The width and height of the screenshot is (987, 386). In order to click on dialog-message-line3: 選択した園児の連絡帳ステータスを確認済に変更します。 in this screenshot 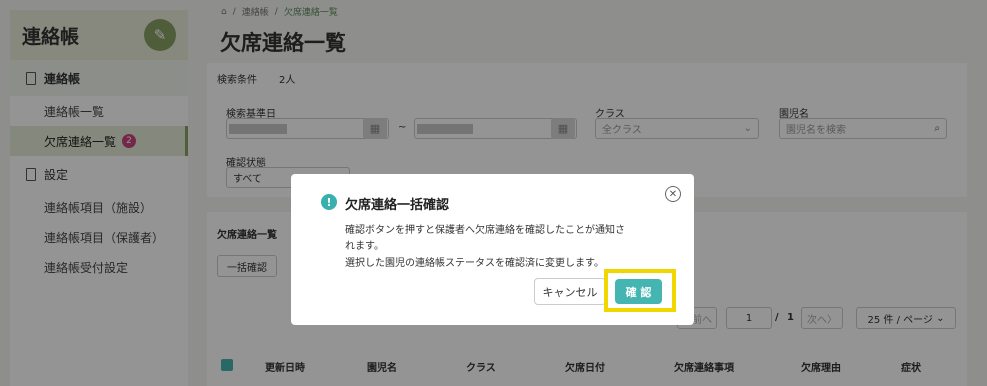, I will do `click(474, 263)`.